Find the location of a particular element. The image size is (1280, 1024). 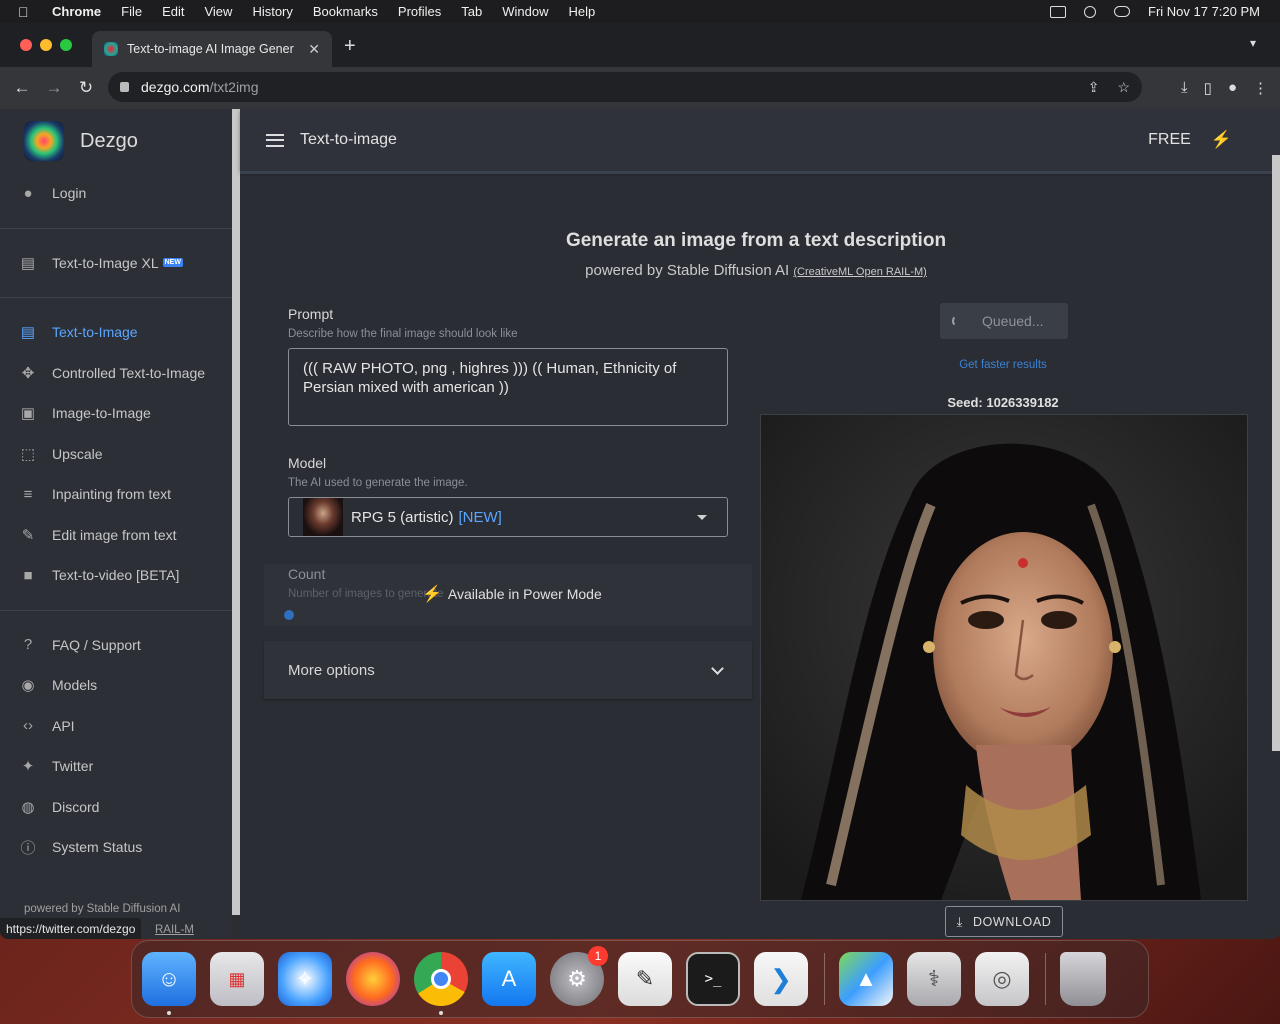

sidebar-item-label: Image-to-Image is located at coordinates (101, 413).